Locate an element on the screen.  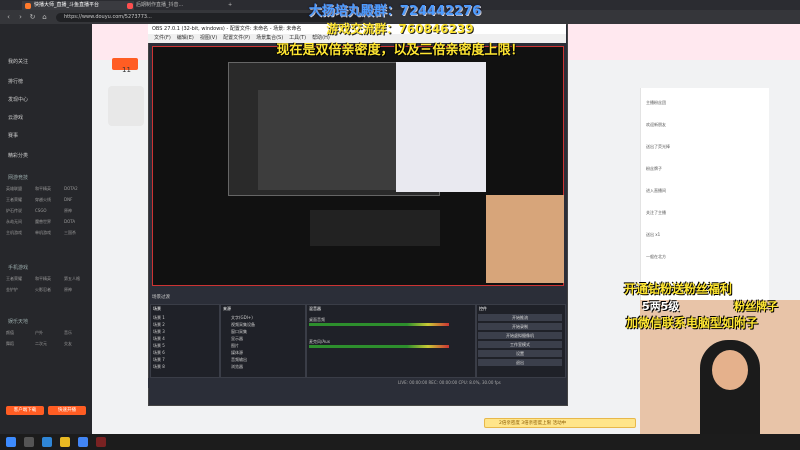
source-list-item: 浏览器 is located at coordinates (237, 367).